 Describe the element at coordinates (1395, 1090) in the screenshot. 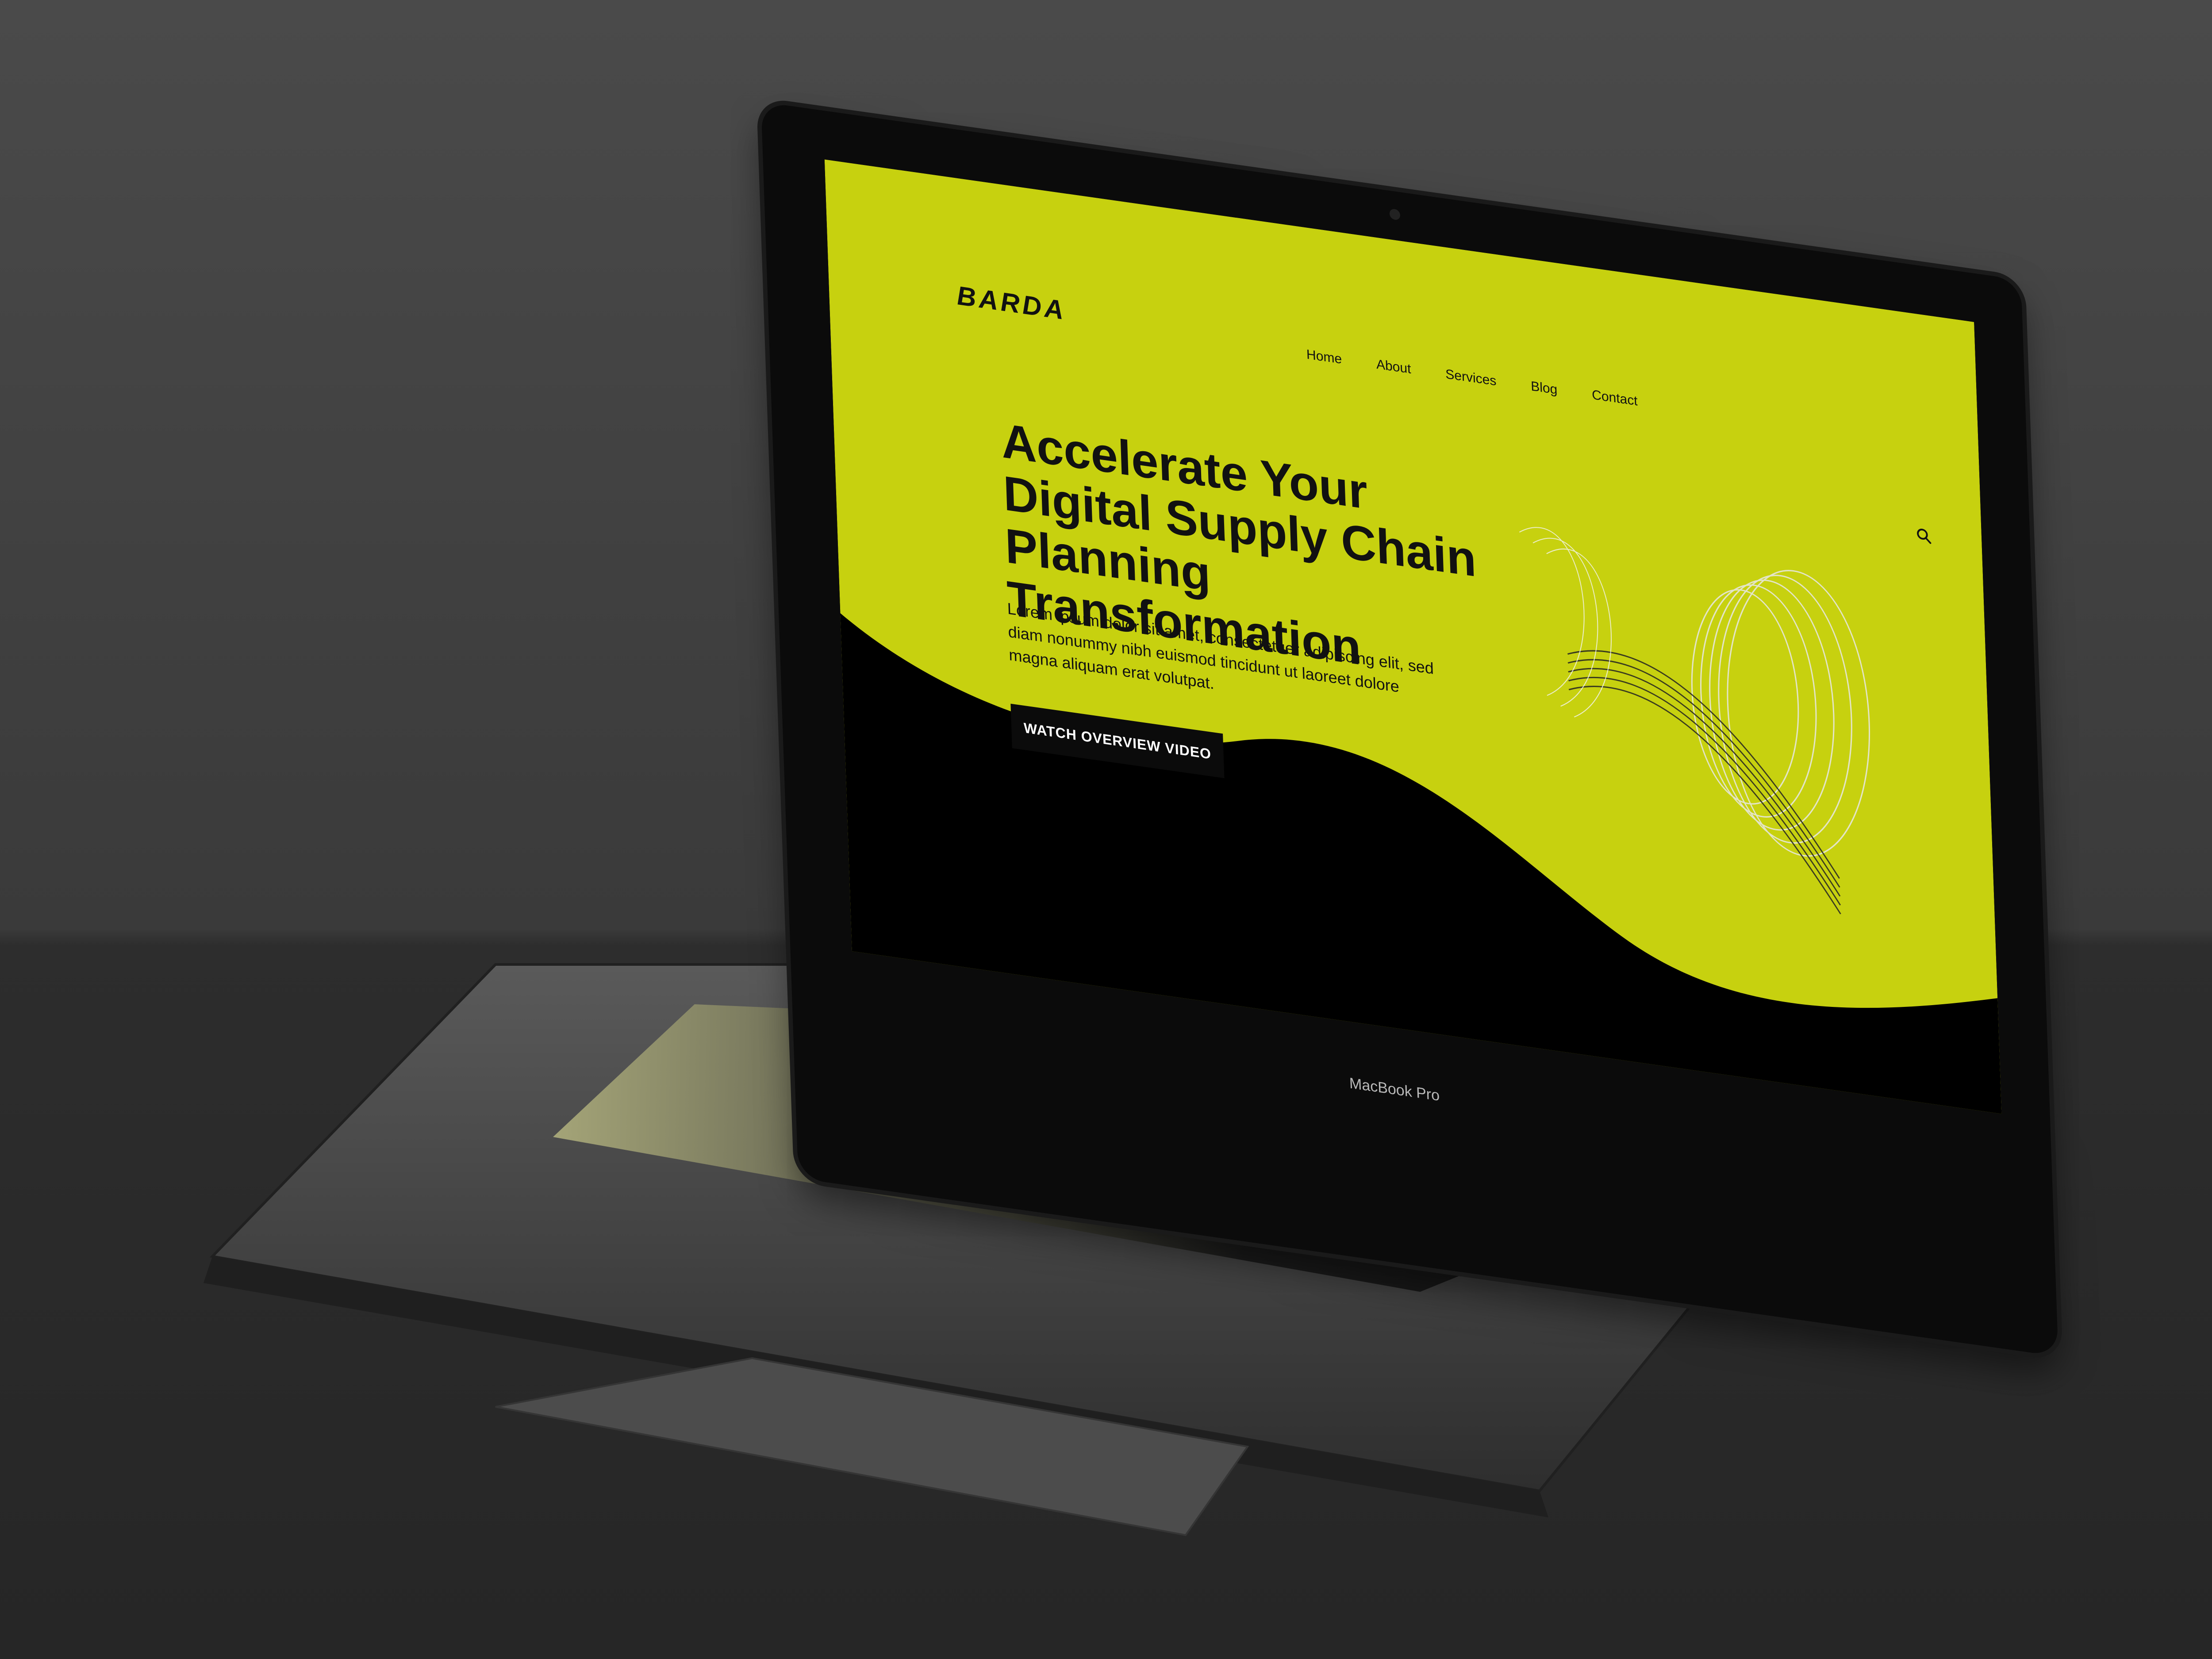

I see `device-label: MacBook Pro` at that location.